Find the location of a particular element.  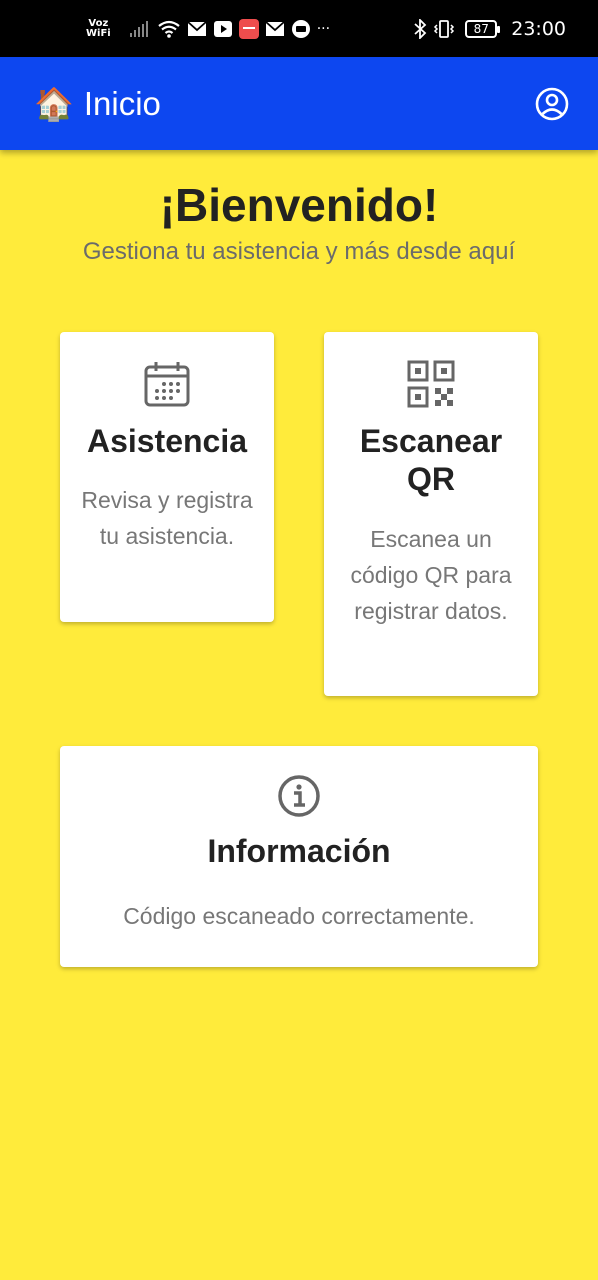

signal-icon is located at coordinates (140, 28).